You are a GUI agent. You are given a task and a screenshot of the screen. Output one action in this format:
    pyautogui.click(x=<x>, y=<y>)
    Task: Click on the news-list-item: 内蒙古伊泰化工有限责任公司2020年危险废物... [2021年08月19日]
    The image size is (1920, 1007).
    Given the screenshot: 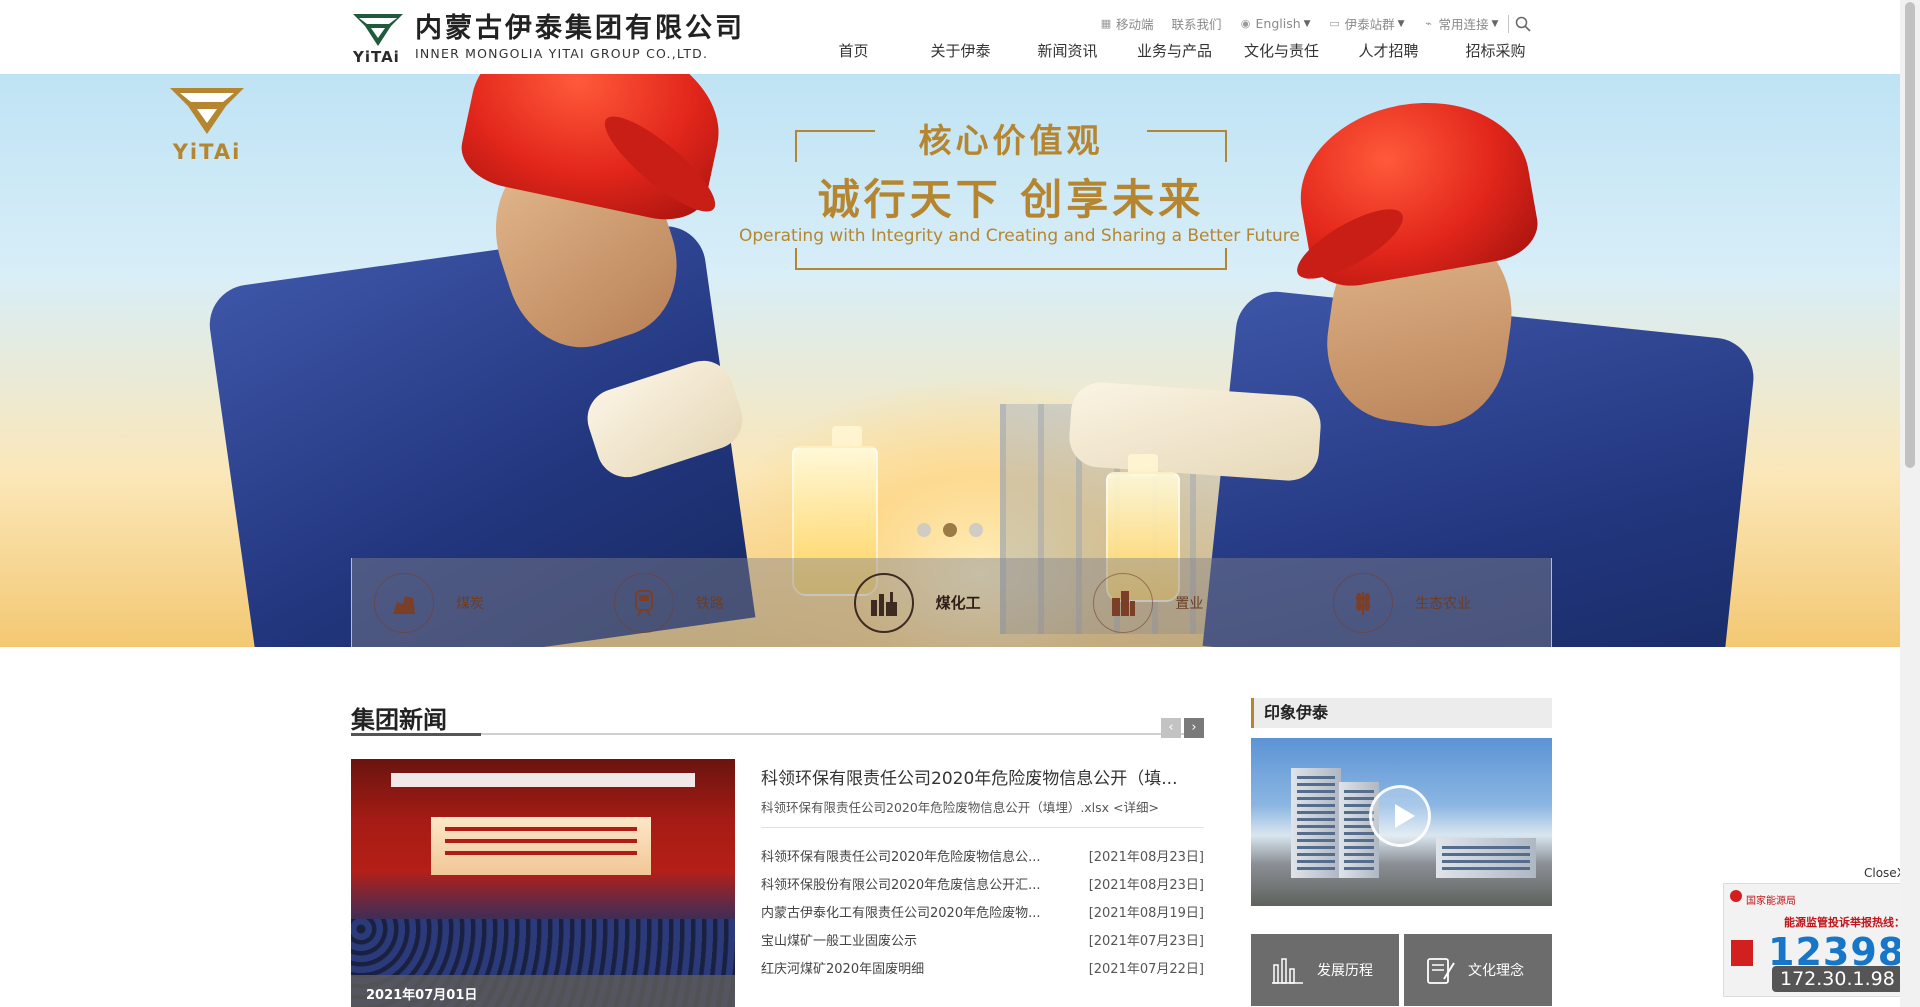 What is the action you would take?
    pyautogui.click(x=982, y=916)
    